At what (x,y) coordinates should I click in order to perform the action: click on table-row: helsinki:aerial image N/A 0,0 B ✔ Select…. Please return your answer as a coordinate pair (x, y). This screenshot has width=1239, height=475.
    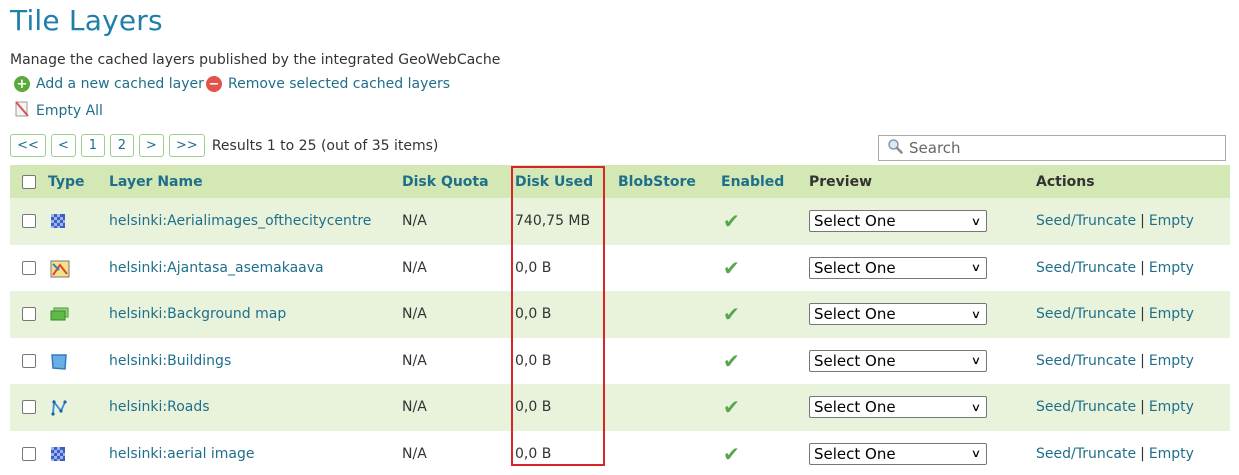
    Looking at the image, I should click on (620, 452).